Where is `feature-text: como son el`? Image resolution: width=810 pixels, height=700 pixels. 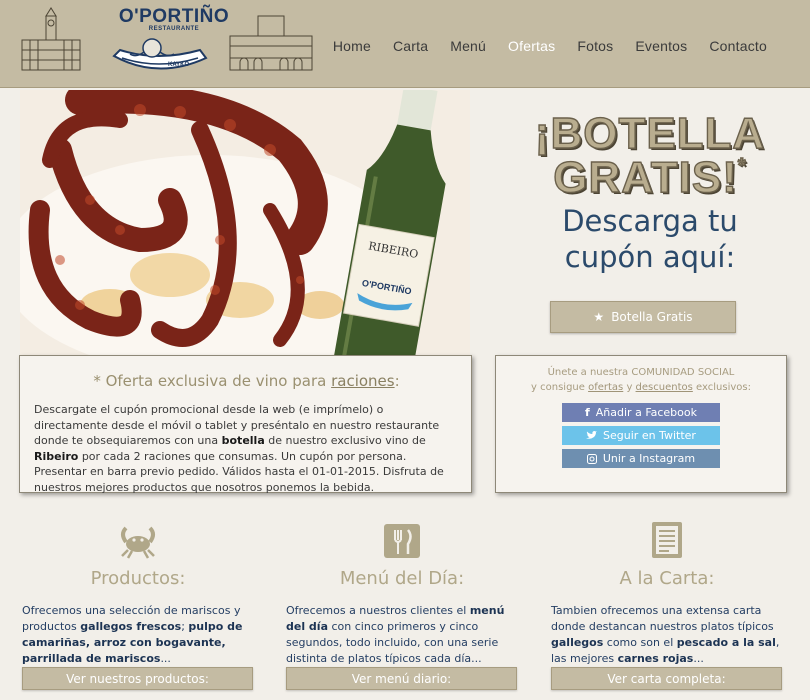
feature-text: como son el is located at coordinates (640, 642).